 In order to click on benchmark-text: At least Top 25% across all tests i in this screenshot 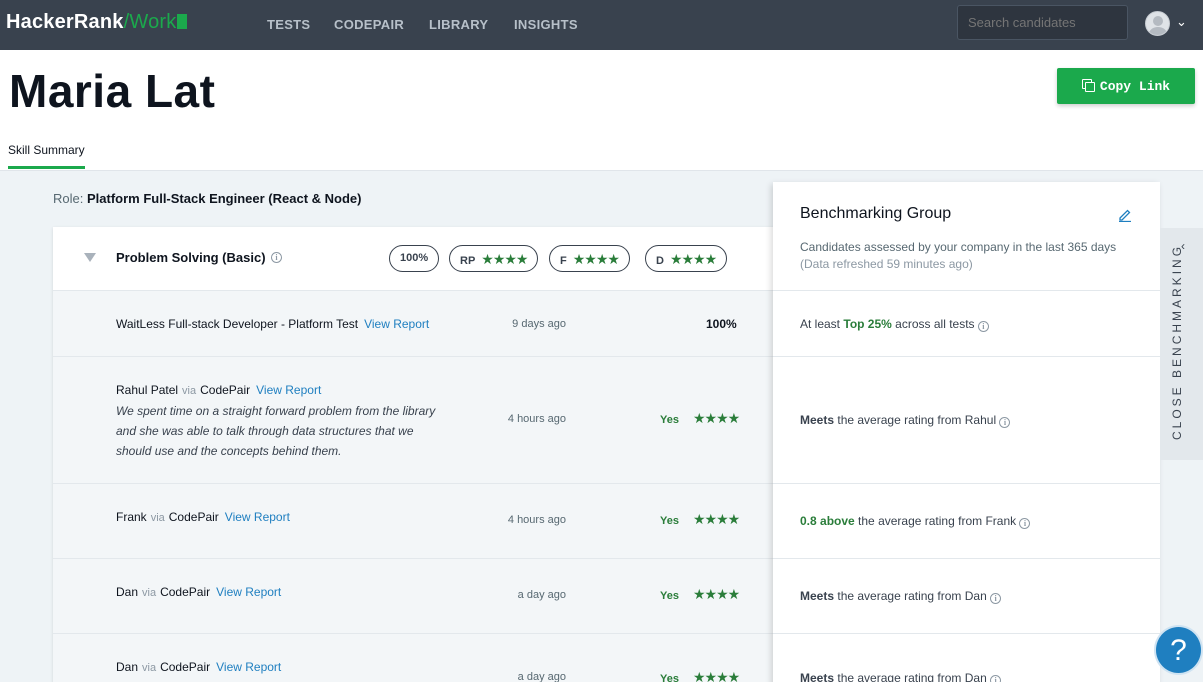, I will do `click(894, 324)`.